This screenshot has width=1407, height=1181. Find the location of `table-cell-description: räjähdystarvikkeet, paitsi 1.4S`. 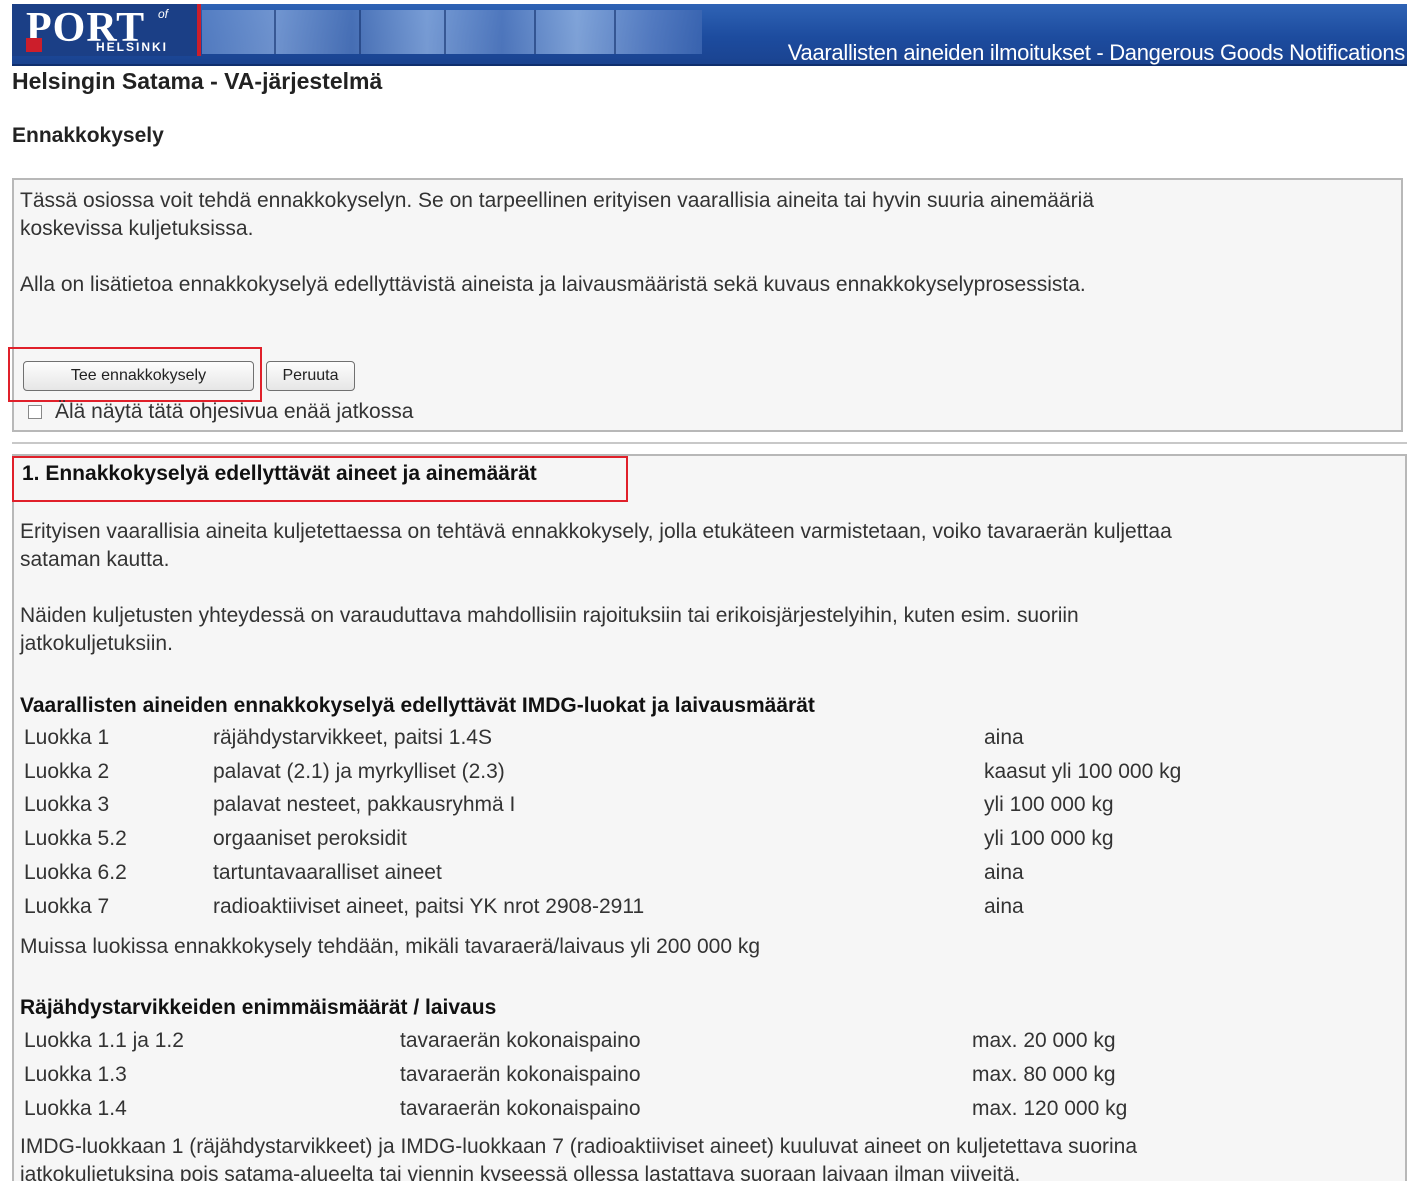

table-cell-description: räjähdystarvikkeet, paitsi 1.4S is located at coordinates (352, 737).